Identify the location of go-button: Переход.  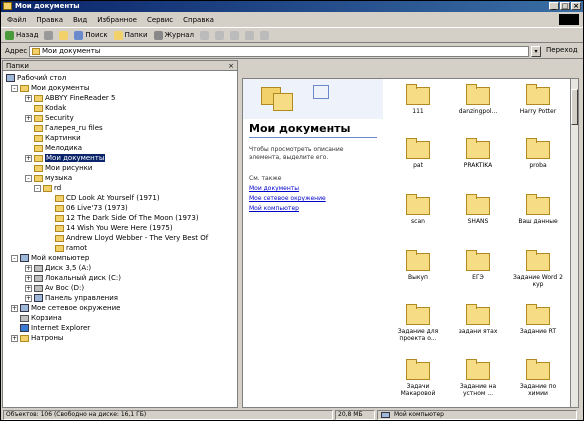
(562, 50).